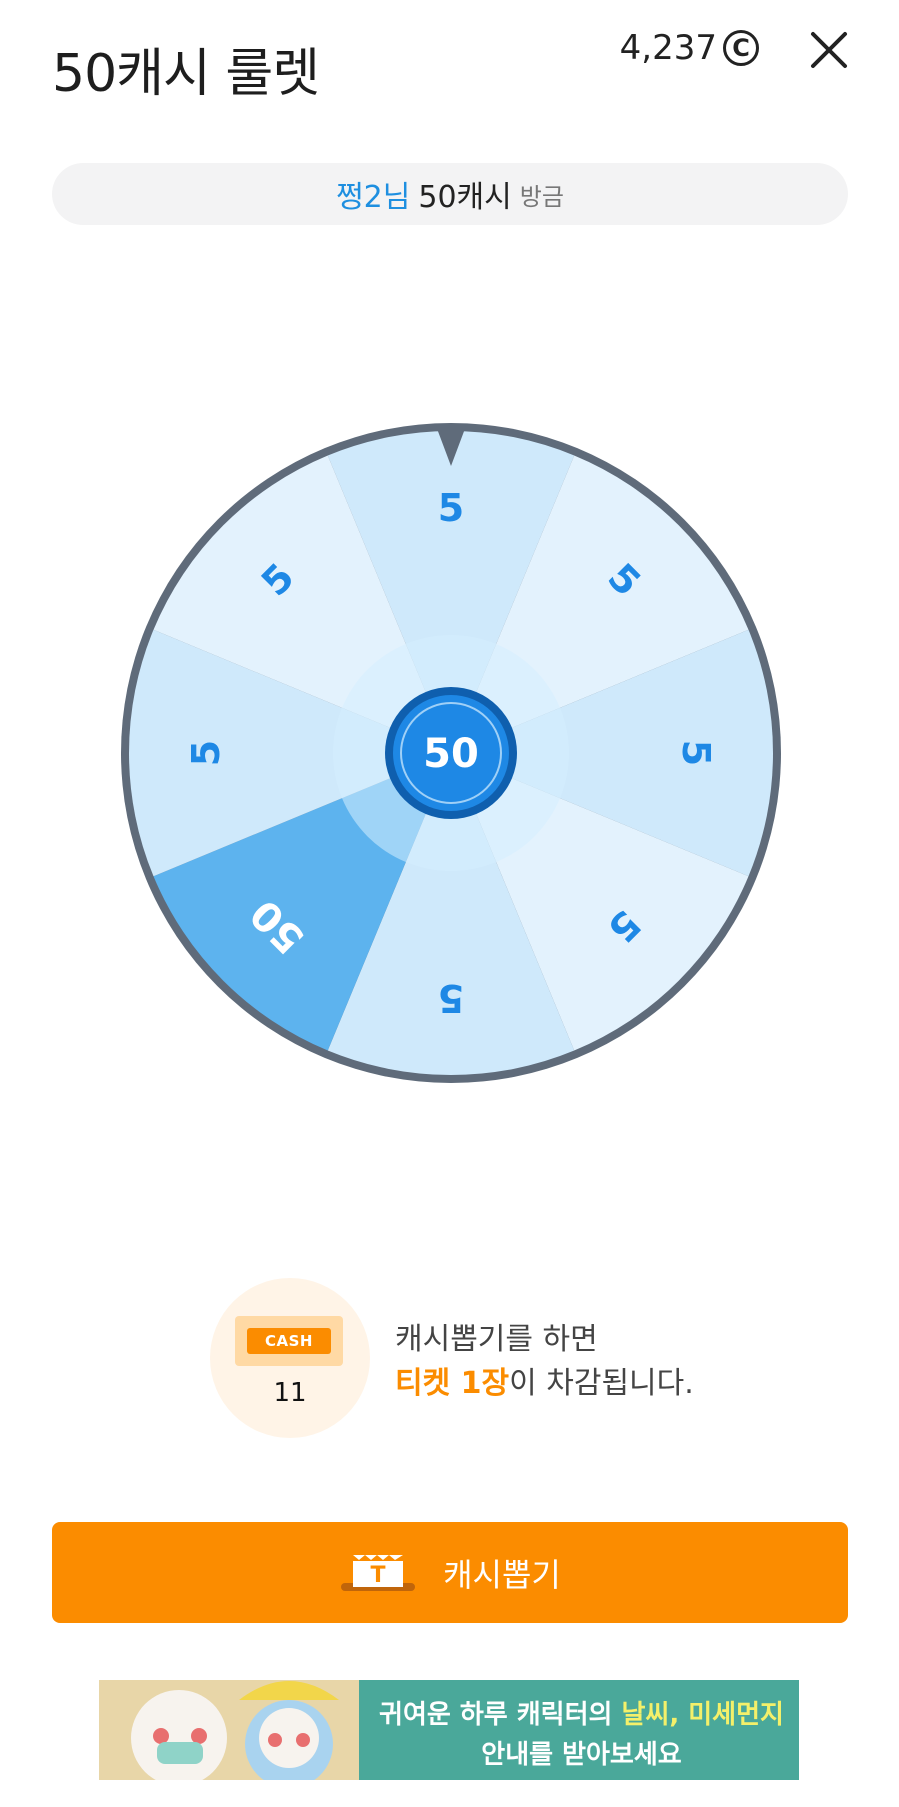  I want to click on cash-balance: 4,237 C, so click(689, 48).